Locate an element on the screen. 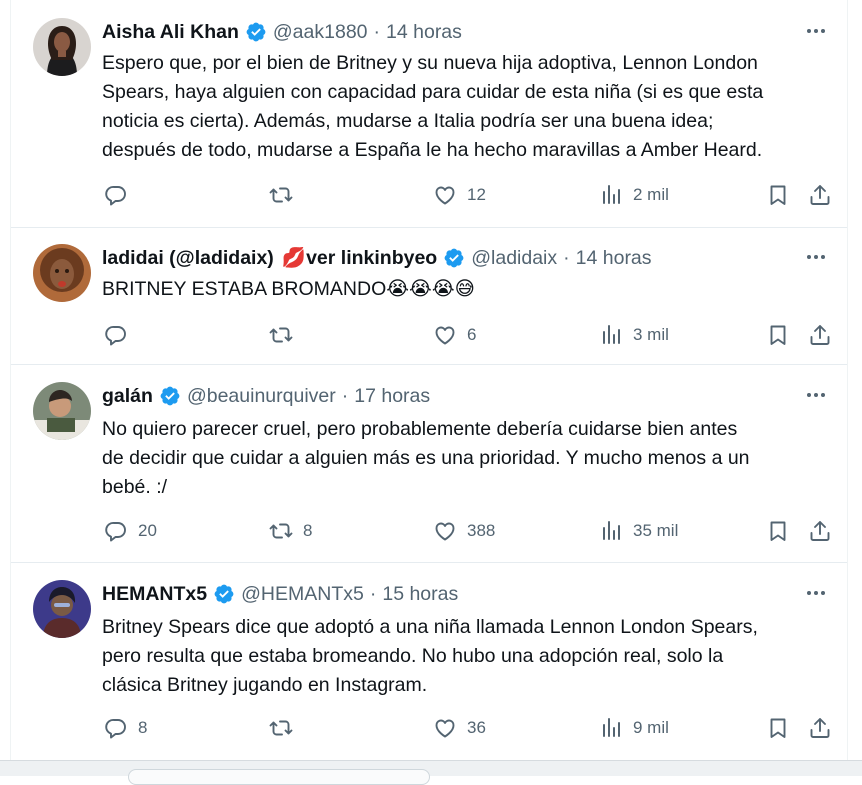 The image size is (862, 785). views-button: 2 mil is located at coordinates (634, 195).